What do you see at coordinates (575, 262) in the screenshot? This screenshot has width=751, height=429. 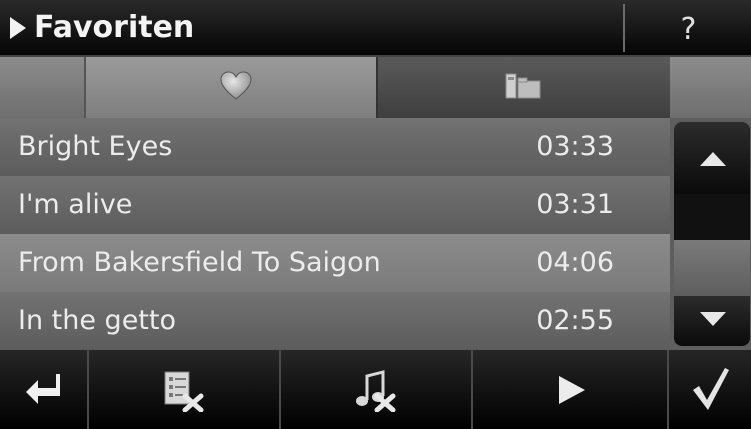 I see `track-duration: 04:06` at bounding box center [575, 262].